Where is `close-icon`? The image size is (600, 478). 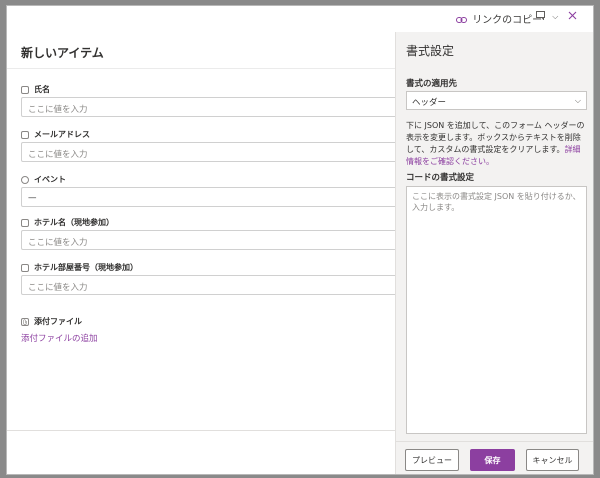
close-icon is located at coordinates (572, 15).